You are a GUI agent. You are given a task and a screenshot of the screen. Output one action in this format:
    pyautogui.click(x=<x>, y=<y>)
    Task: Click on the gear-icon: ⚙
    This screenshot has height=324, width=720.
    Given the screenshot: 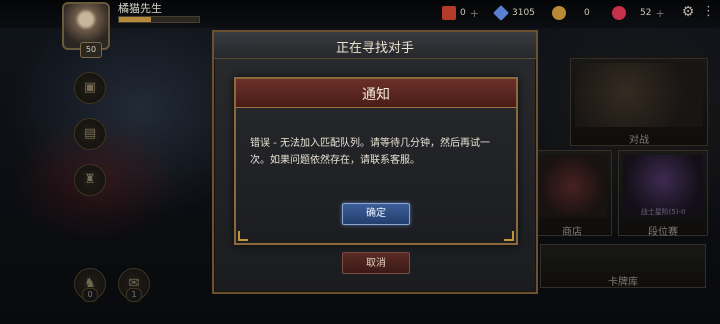 What is the action you would take?
    pyautogui.click(x=688, y=12)
    